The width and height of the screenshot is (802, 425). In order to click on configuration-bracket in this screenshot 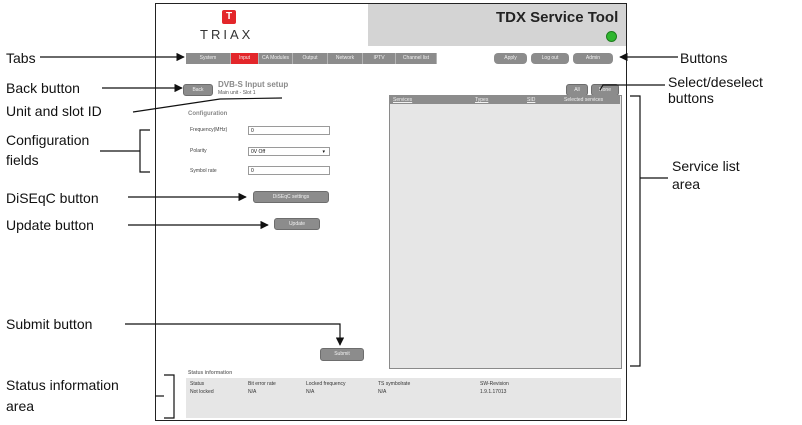, I will do `click(144, 151)`.